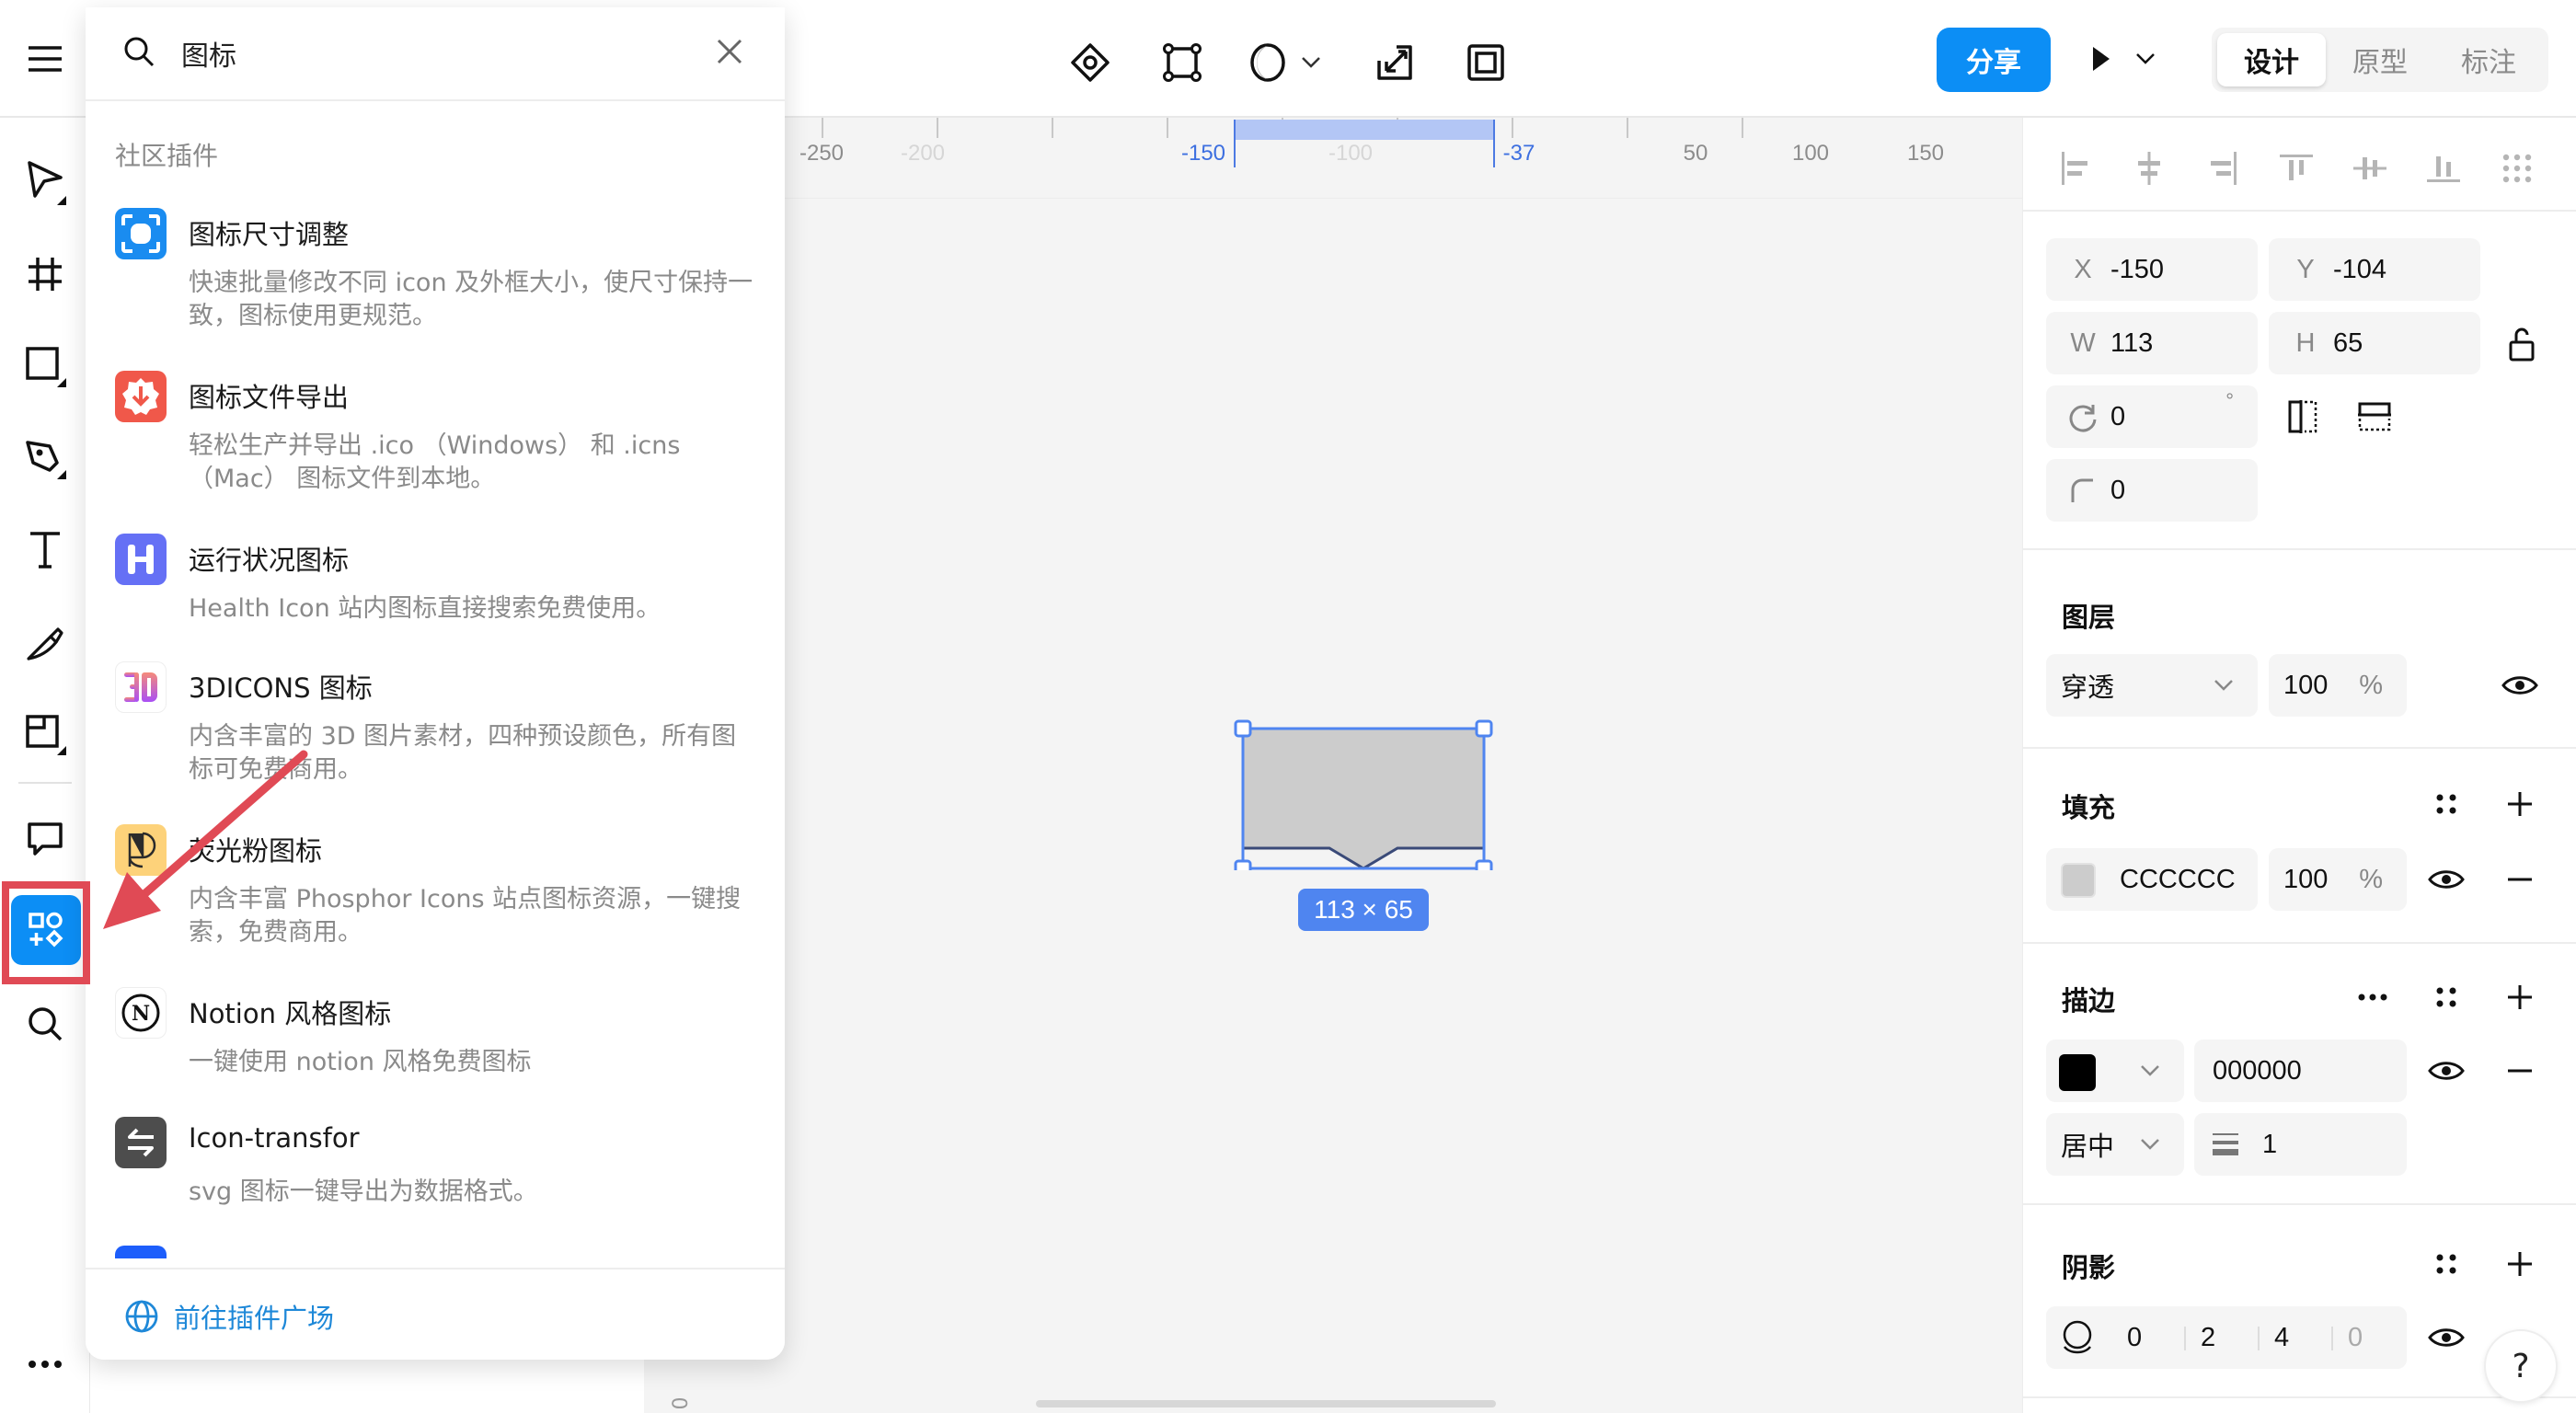 The image size is (2576, 1413). I want to click on remove-fill-icon, so click(2520, 879).